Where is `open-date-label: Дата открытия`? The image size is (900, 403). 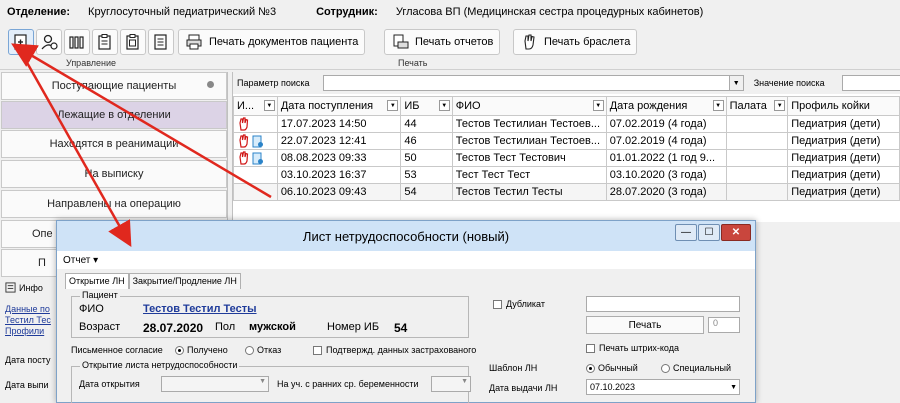
open-date-label: Дата открытия is located at coordinates (109, 384).